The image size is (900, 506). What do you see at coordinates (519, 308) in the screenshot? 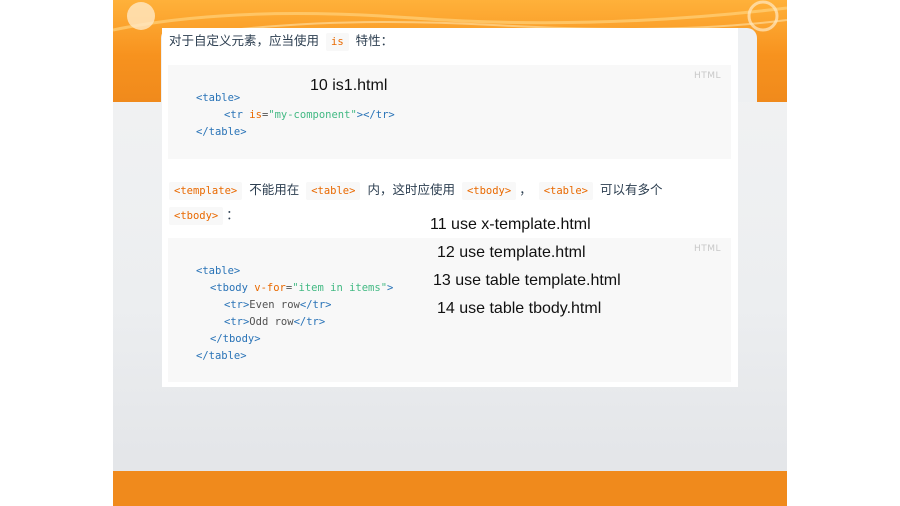
I see `label-use-table-tbody-html: 14 use table tbody.html` at bounding box center [519, 308].